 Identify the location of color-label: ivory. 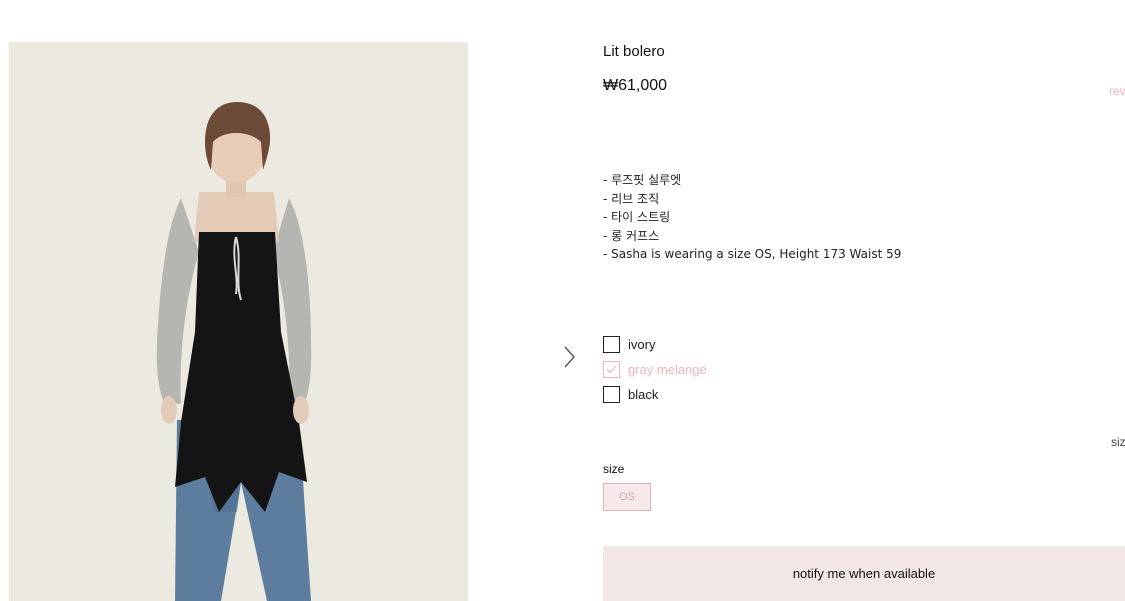
(642, 344).